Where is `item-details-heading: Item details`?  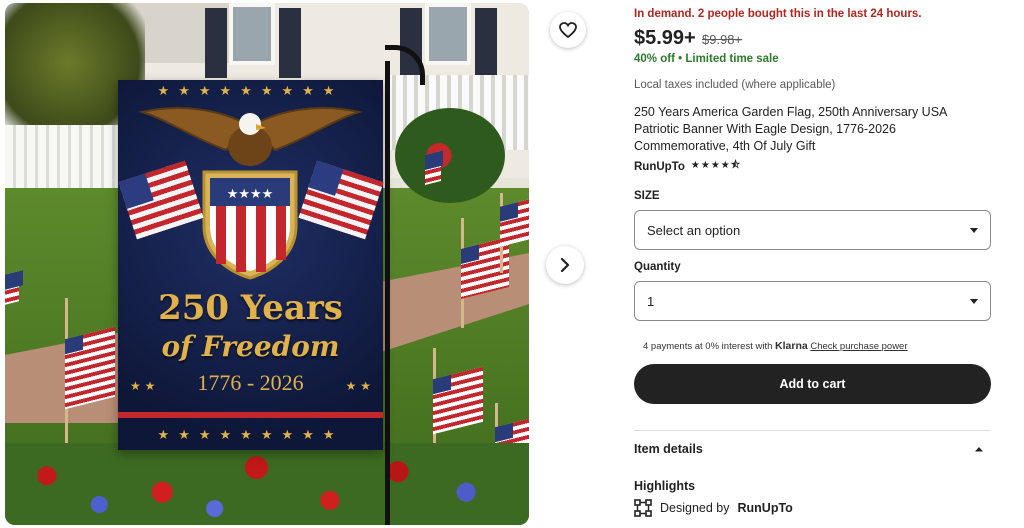 item-details-heading: Item details is located at coordinates (668, 448).